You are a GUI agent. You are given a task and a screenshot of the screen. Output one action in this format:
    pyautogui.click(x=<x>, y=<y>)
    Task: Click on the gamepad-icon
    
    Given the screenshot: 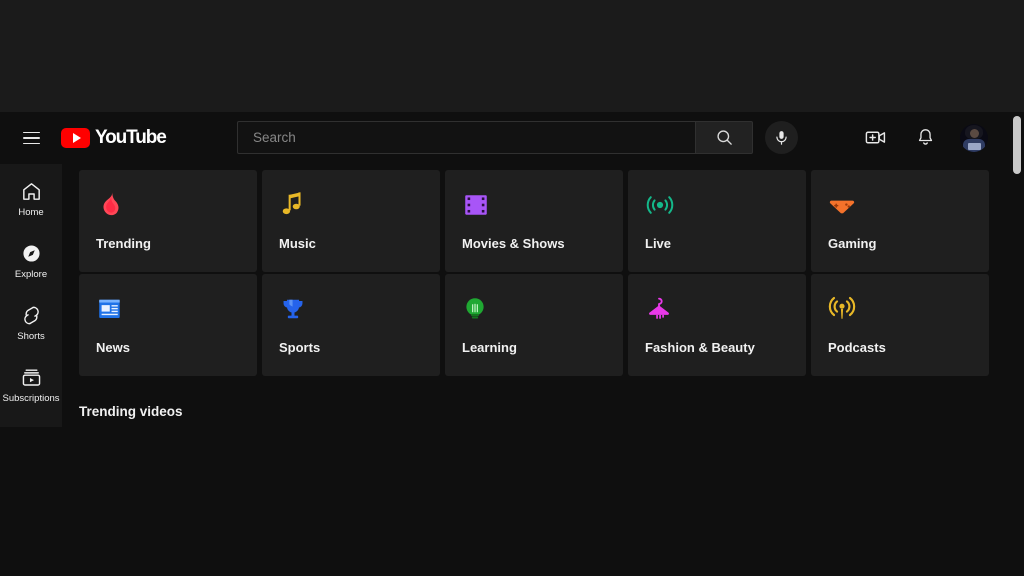 What is the action you would take?
    pyautogui.click(x=842, y=207)
    